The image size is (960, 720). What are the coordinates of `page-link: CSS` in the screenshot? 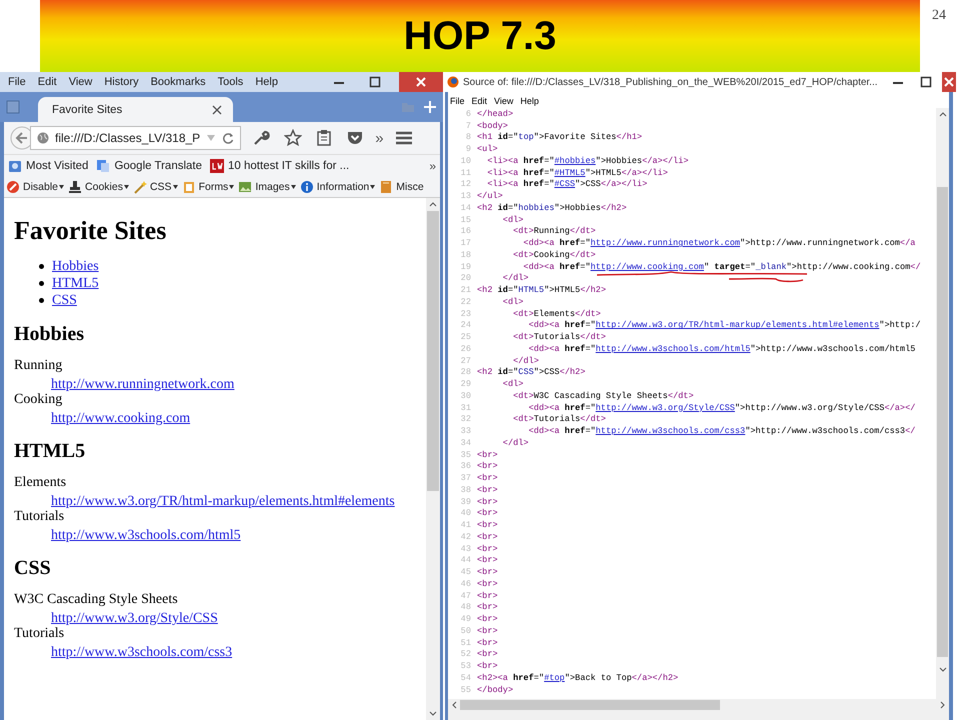 It's located at (64, 300).